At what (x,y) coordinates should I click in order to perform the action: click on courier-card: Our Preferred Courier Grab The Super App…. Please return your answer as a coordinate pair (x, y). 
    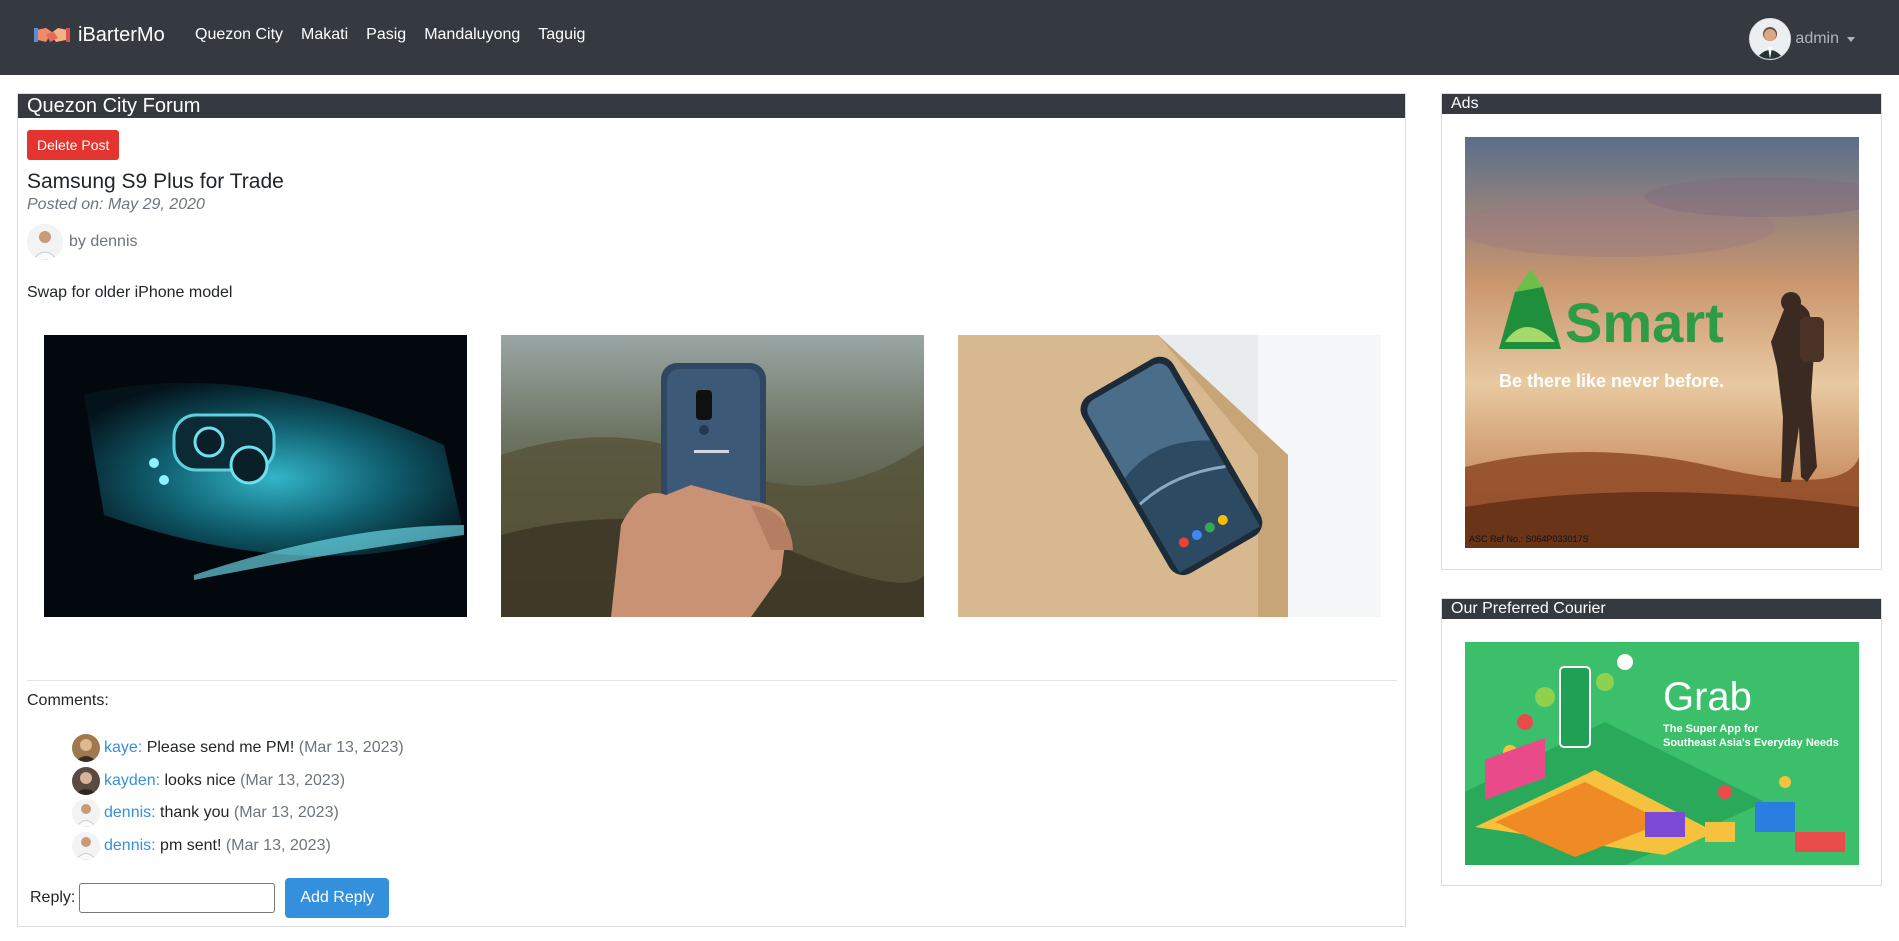
    Looking at the image, I should click on (1661, 742).